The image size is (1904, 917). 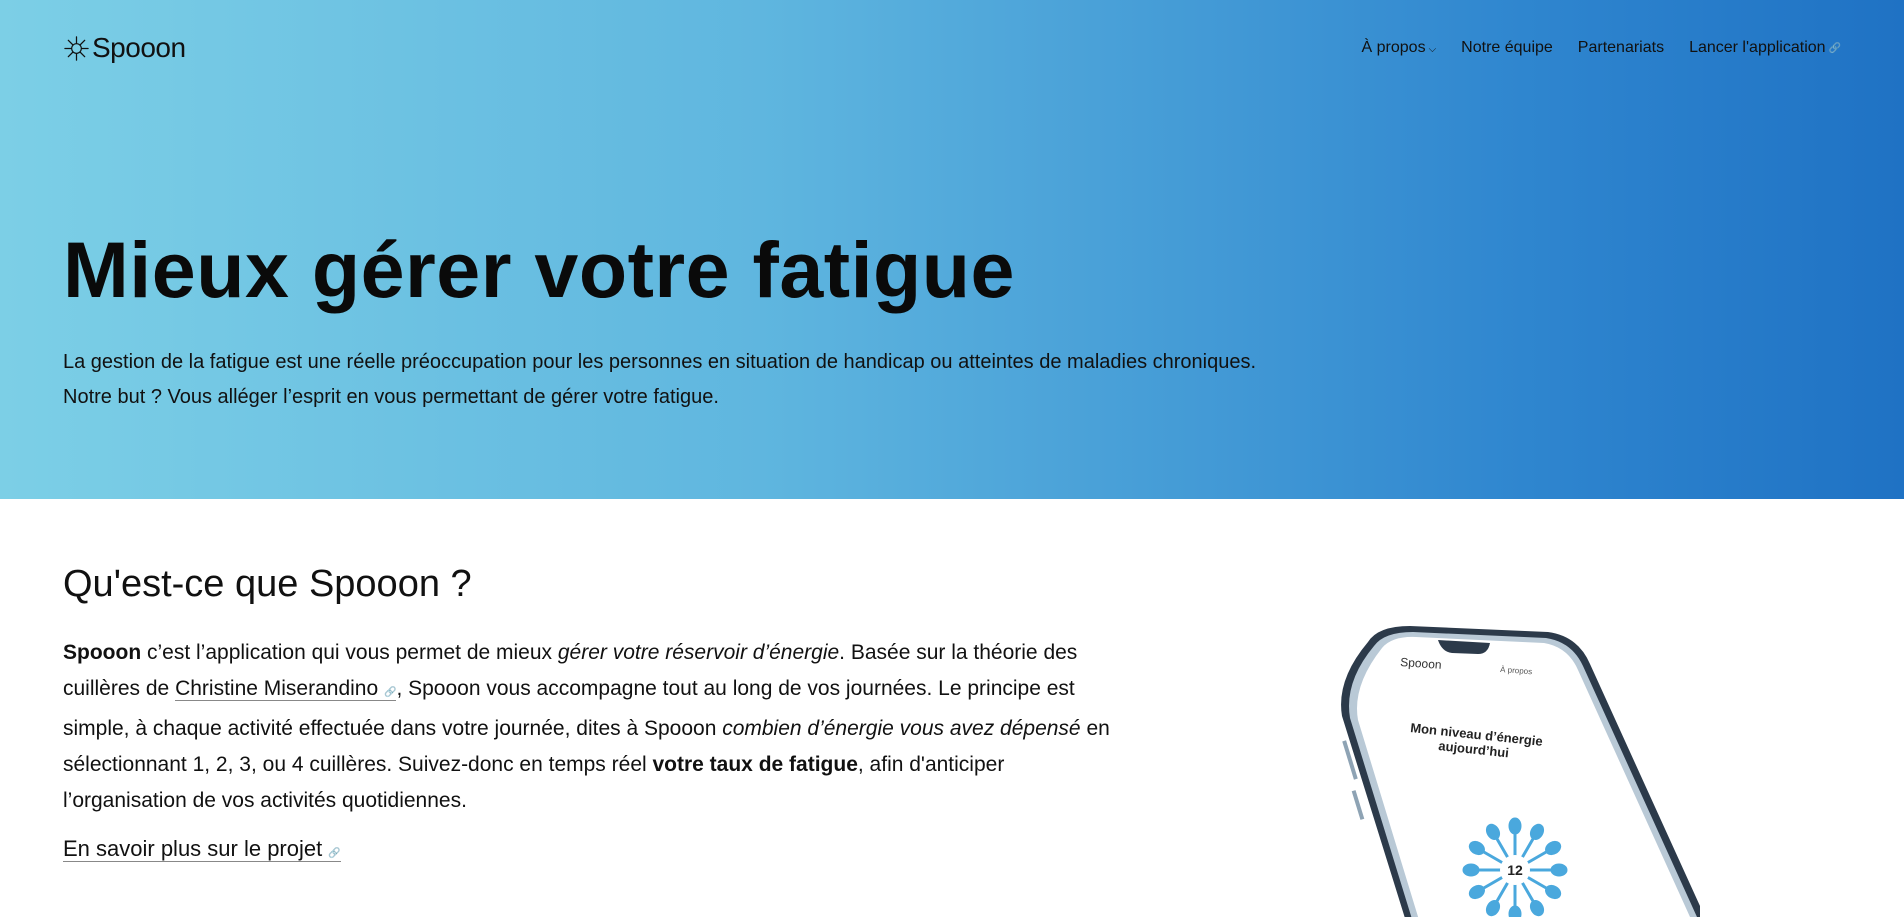 What do you see at coordinates (1621, 48) in the screenshot?
I see `nav-partners: Partenariats` at bounding box center [1621, 48].